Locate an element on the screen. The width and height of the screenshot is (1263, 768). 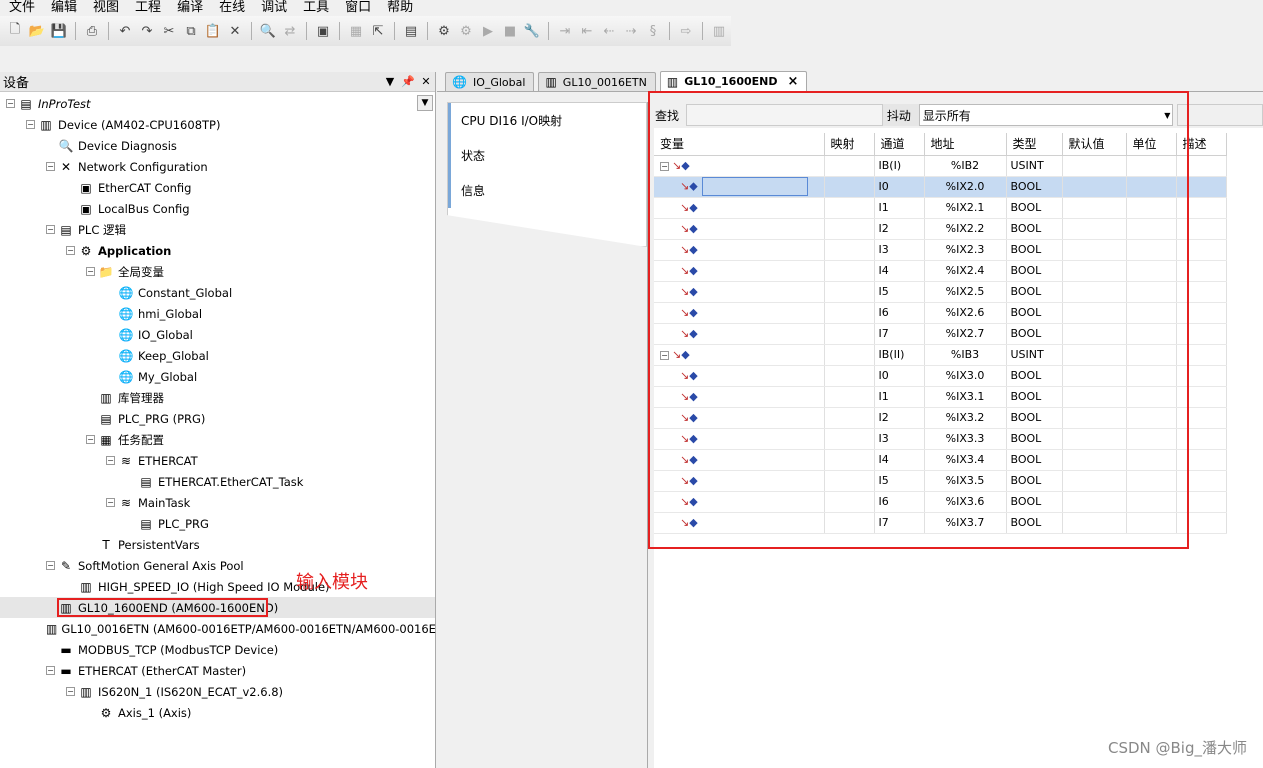
table-row: ↘◆ I3 %IX2.3 BOOL is located at coordinates (940, 250).